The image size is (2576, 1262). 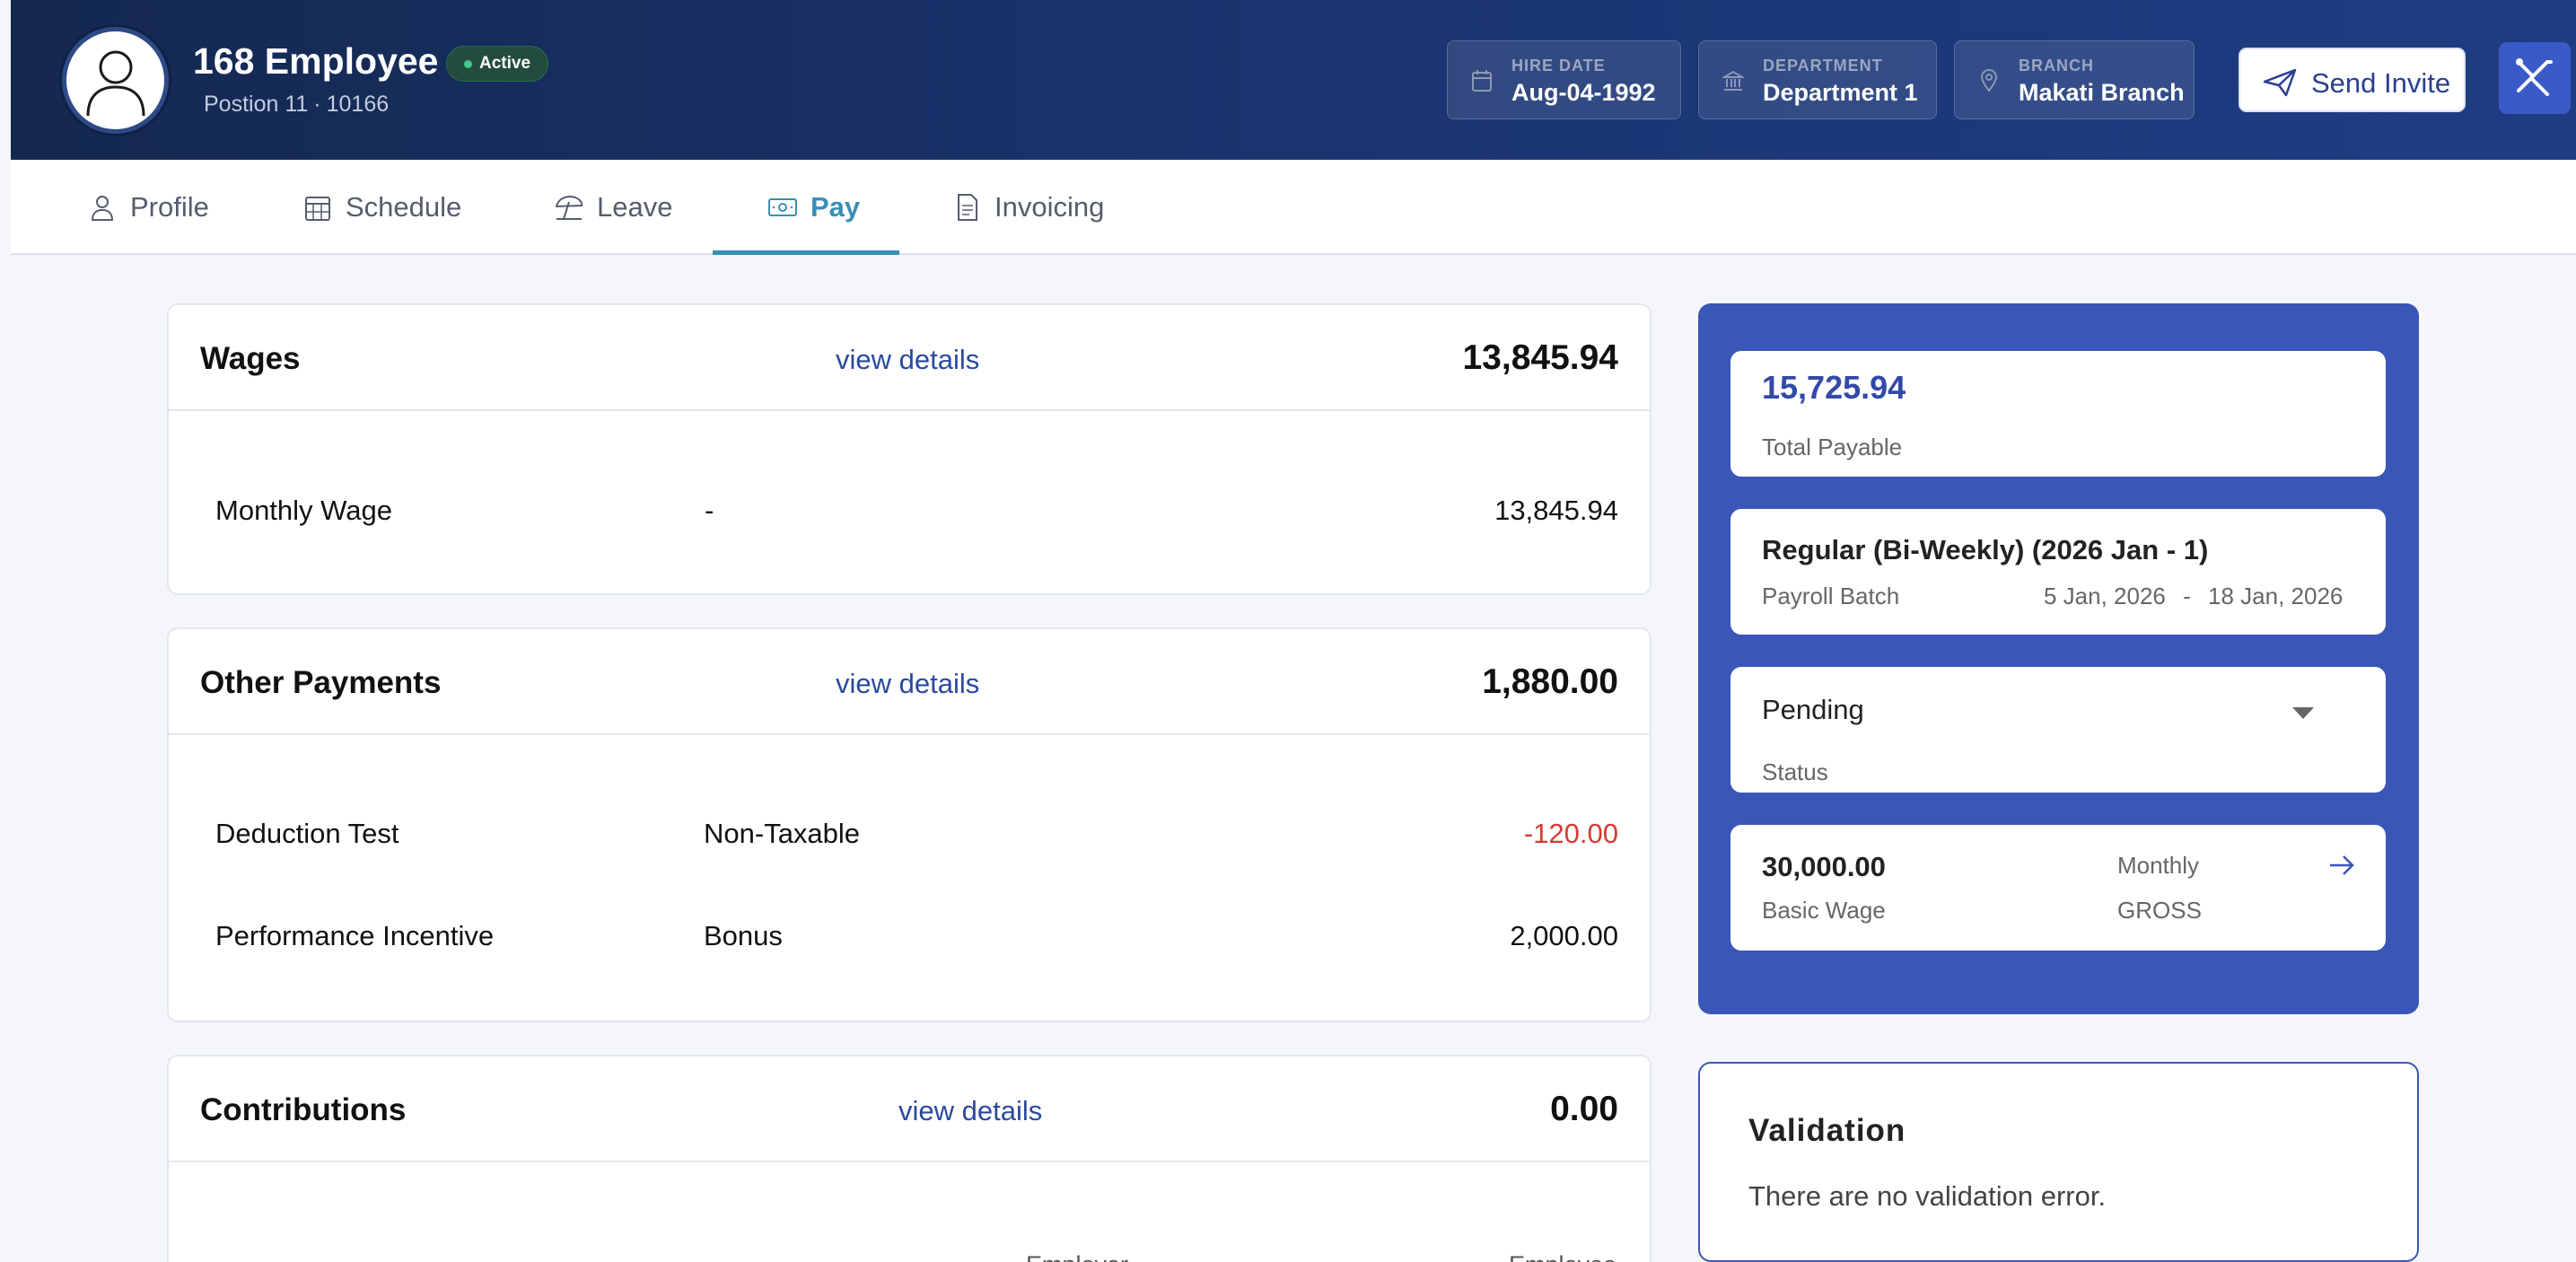 What do you see at coordinates (321, 683) in the screenshot?
I see `other-payments-title: Other Payments` at bounding box center [321, 683].